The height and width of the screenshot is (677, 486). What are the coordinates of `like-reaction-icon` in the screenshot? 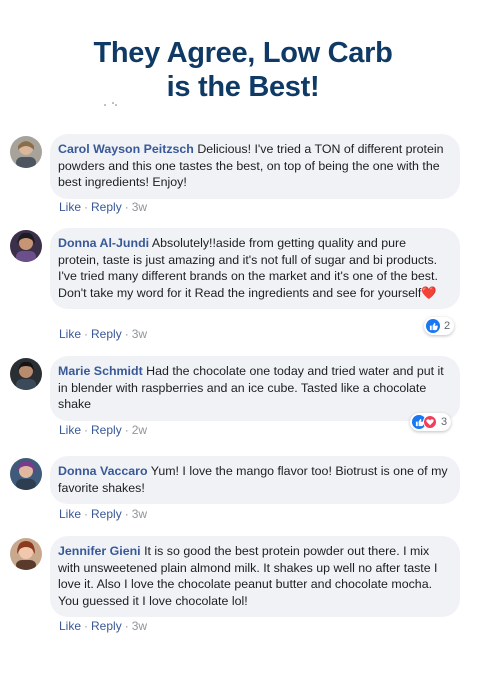 It's located at (433, 326).